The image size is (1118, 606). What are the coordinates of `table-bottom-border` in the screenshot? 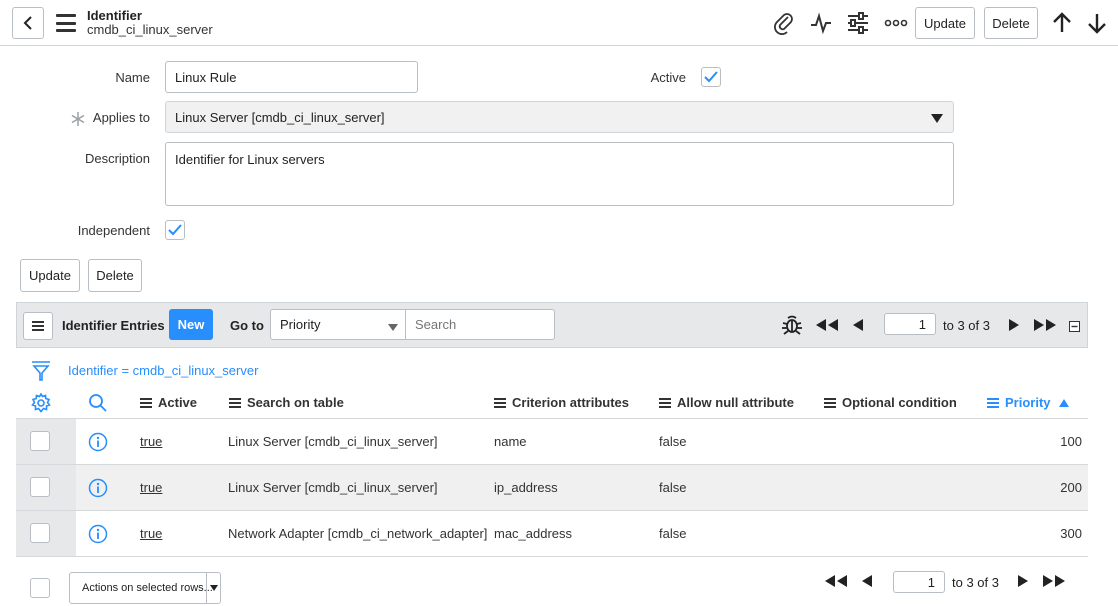 It's located at (552, 556).